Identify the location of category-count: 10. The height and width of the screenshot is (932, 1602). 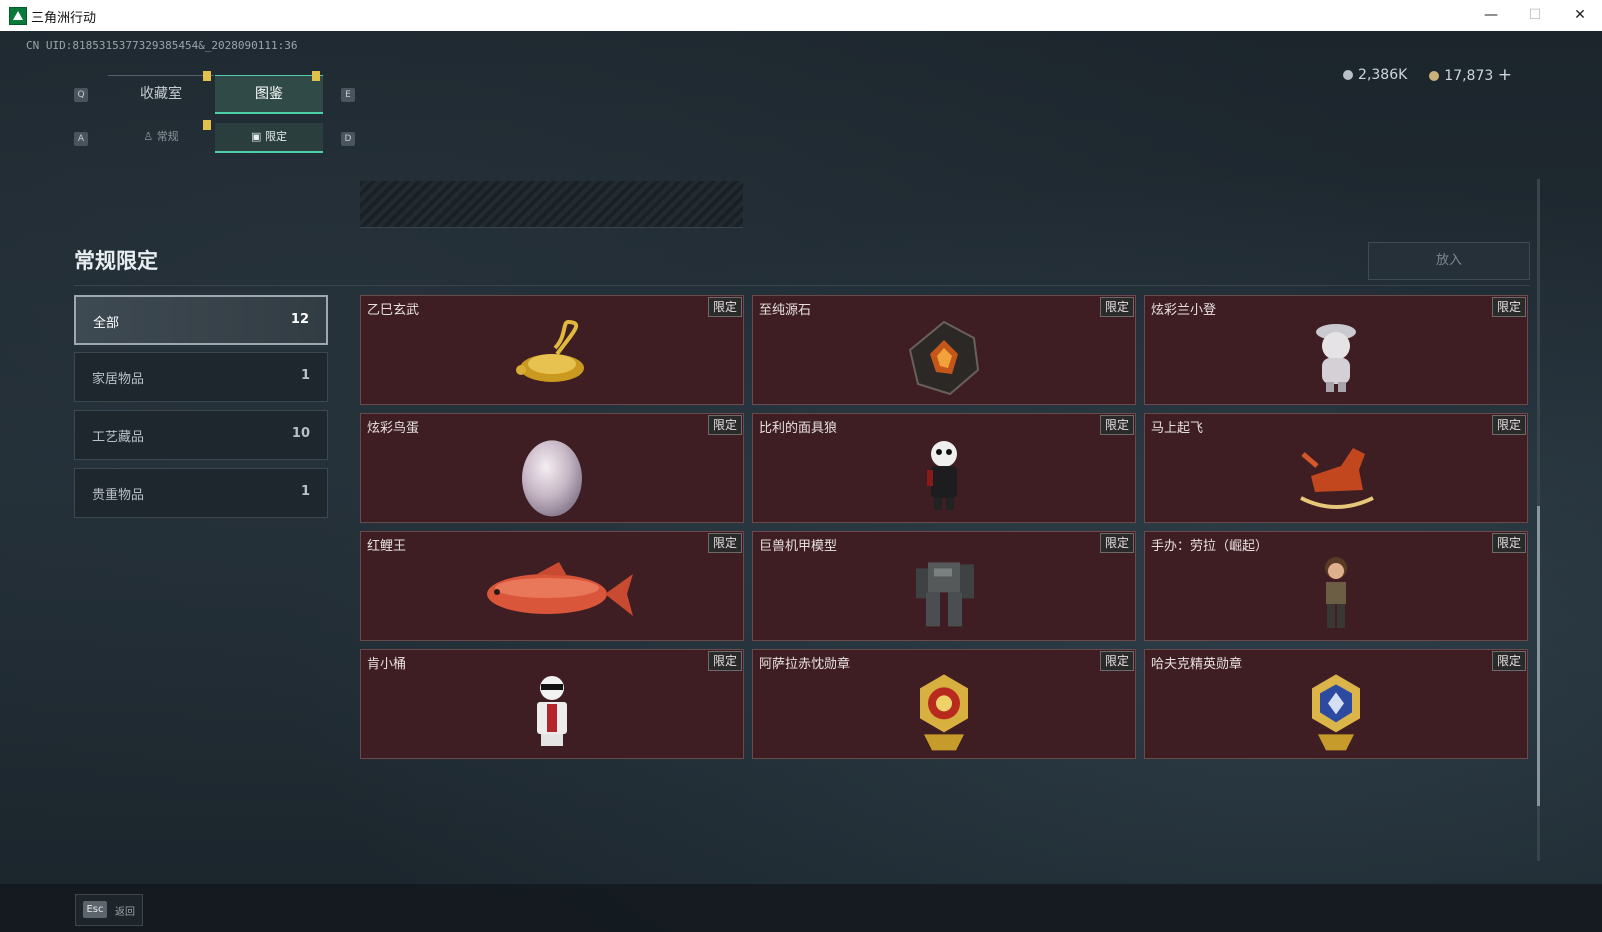
(300, 433).